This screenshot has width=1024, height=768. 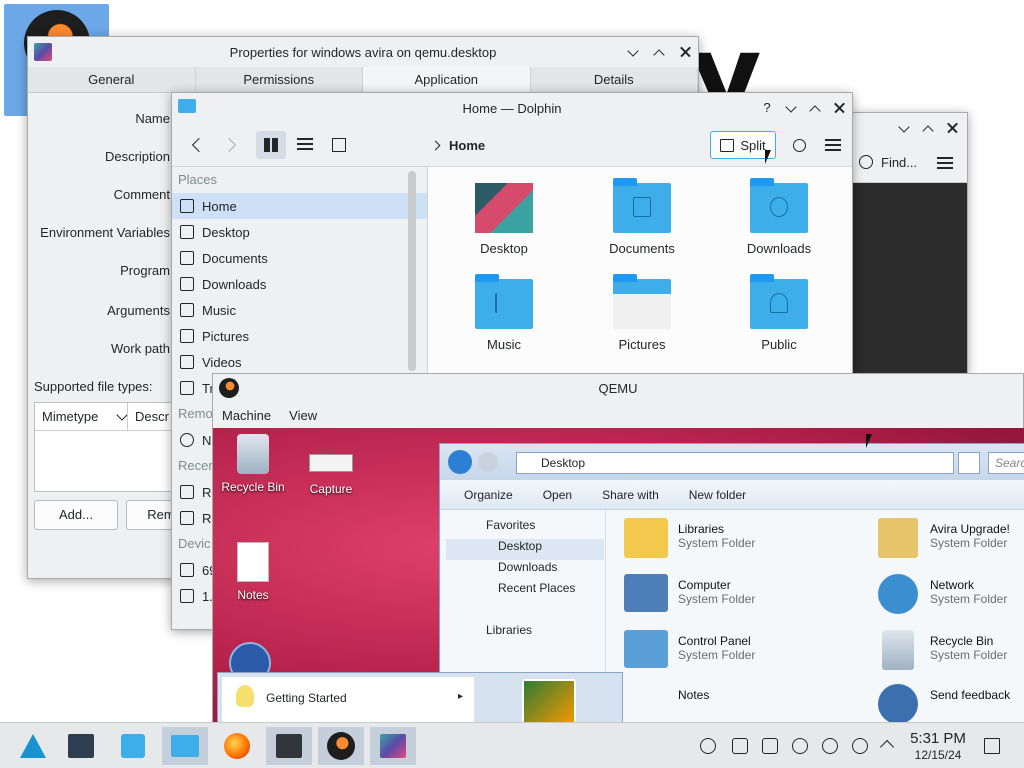 What do you see at coordinates (253, 464) in the screenshot?
I see `guest-recycle-bin: Recycle Bin` at bounding box center [253, 464].